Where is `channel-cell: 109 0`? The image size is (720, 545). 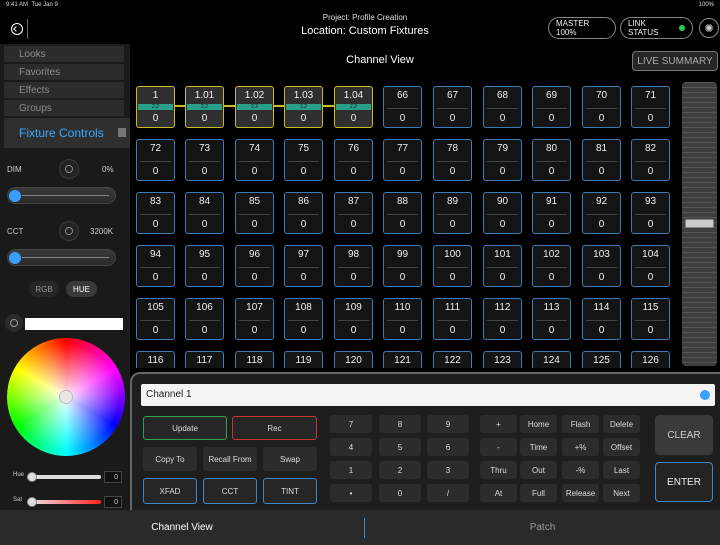
channel-cell: 109 0 is located at coordinates (353, 319).